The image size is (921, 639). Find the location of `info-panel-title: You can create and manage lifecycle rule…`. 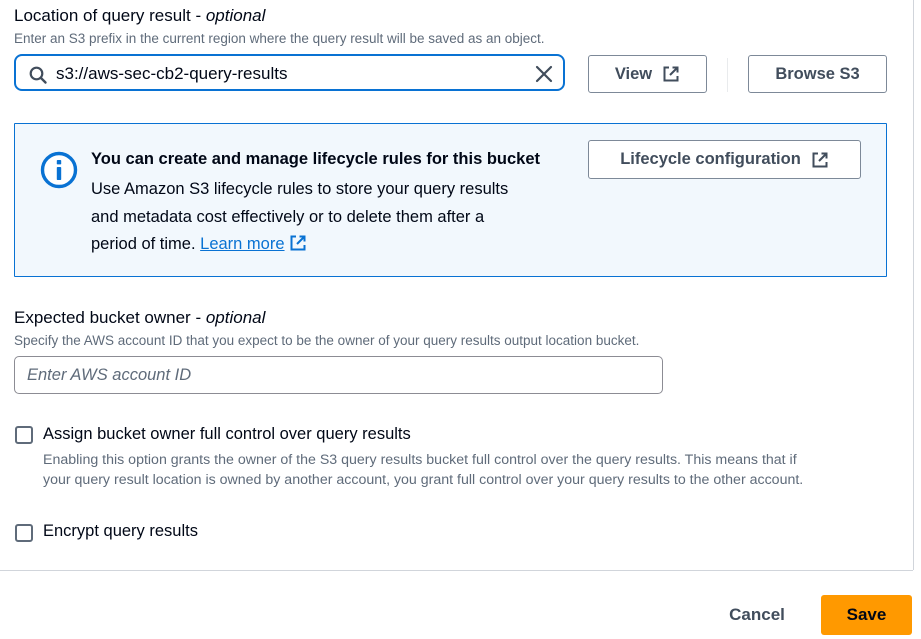

info-panel-title: You can create and manage lifecycle rule… is located at coordinates (316, 159).